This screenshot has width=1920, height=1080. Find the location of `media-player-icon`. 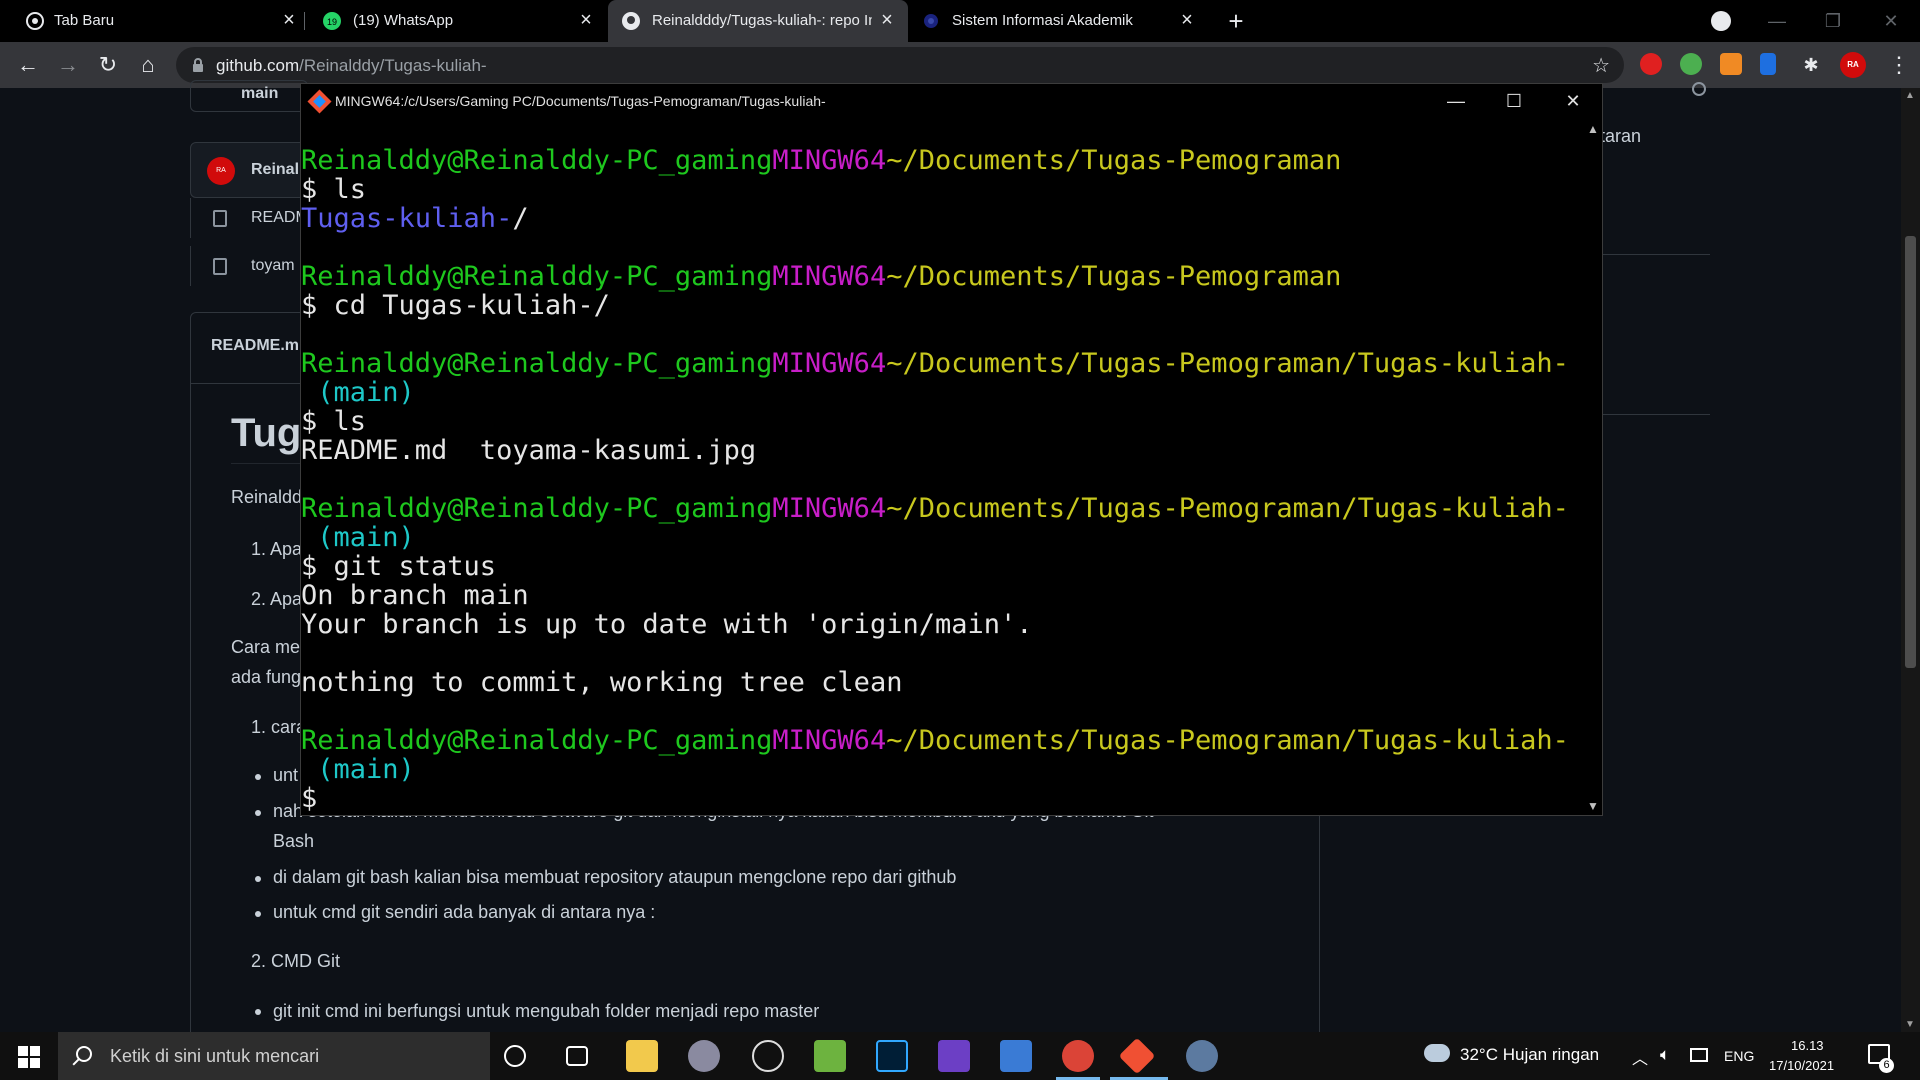

media-player-icon is located at coordinates (954, 1056).